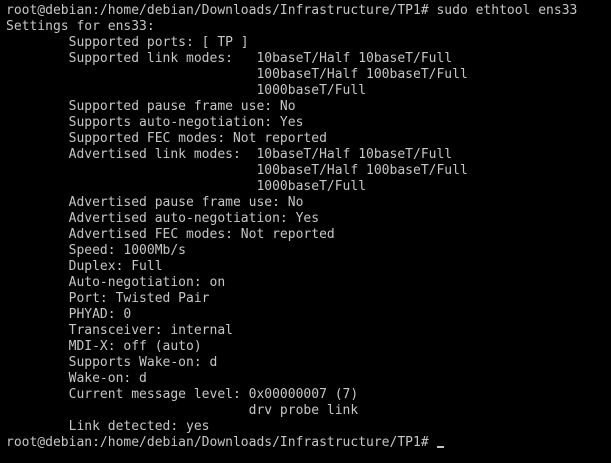 Image resolution: width=611 pixels, height=463 pixels. What do you see at coordinates (104, 346) in the screenshot?
I see `output-line: MDI-X: off (auto)` at bounding box center [104, 346].